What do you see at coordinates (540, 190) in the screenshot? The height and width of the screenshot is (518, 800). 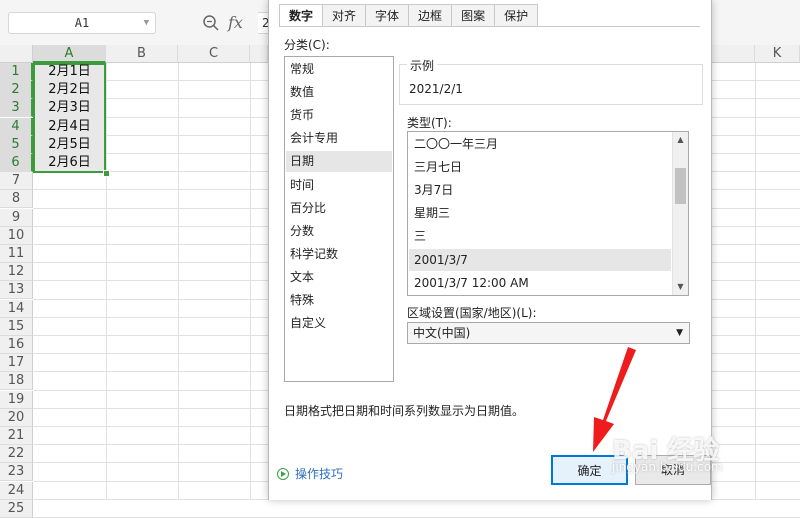 I see `type-item: 3月7日` at bounding box center [540, 190].